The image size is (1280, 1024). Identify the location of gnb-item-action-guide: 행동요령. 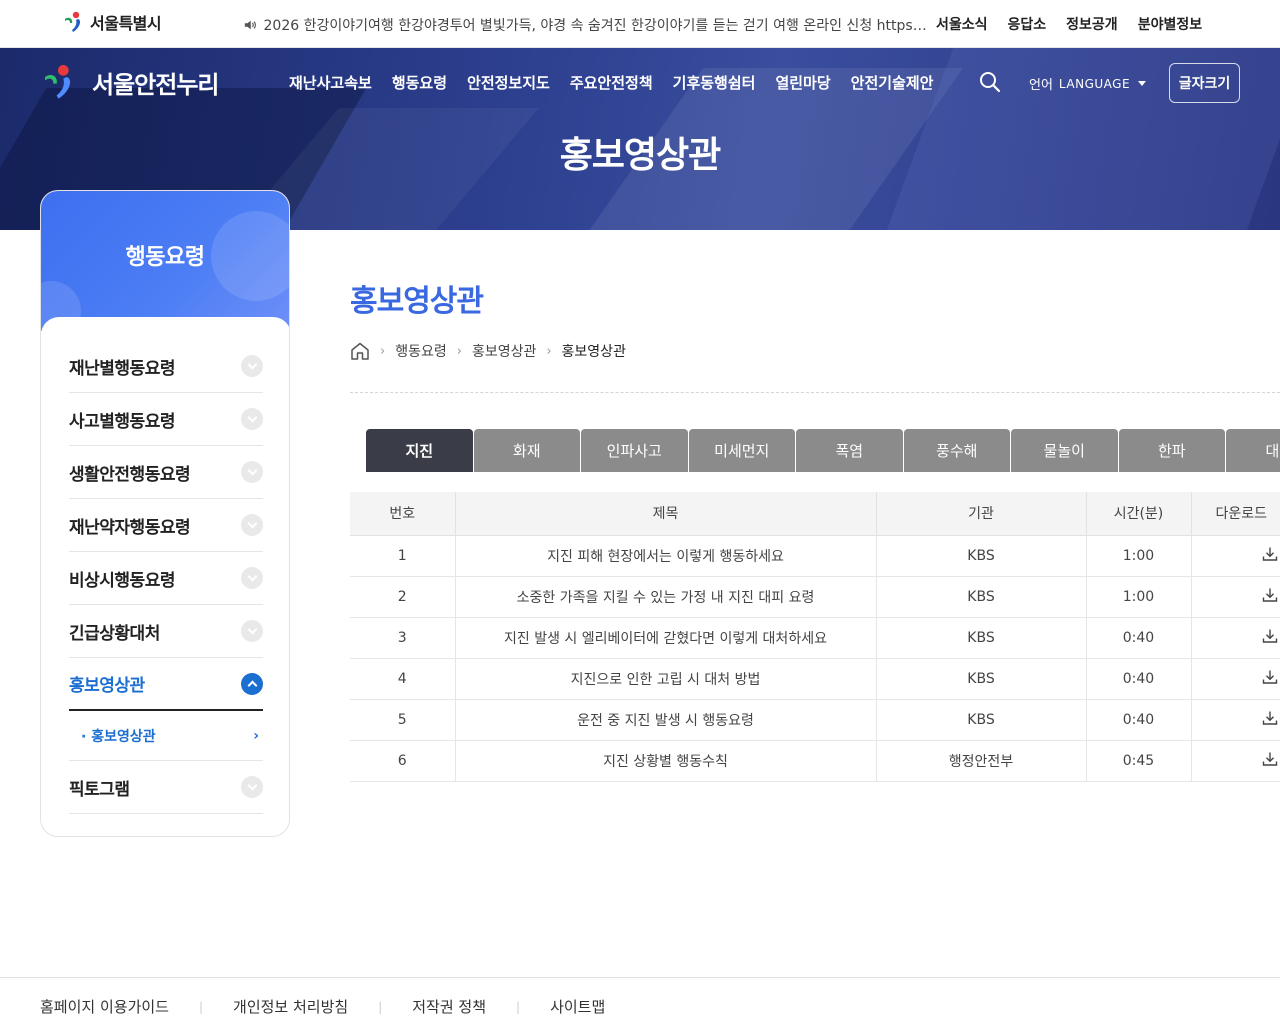
(419, 82).